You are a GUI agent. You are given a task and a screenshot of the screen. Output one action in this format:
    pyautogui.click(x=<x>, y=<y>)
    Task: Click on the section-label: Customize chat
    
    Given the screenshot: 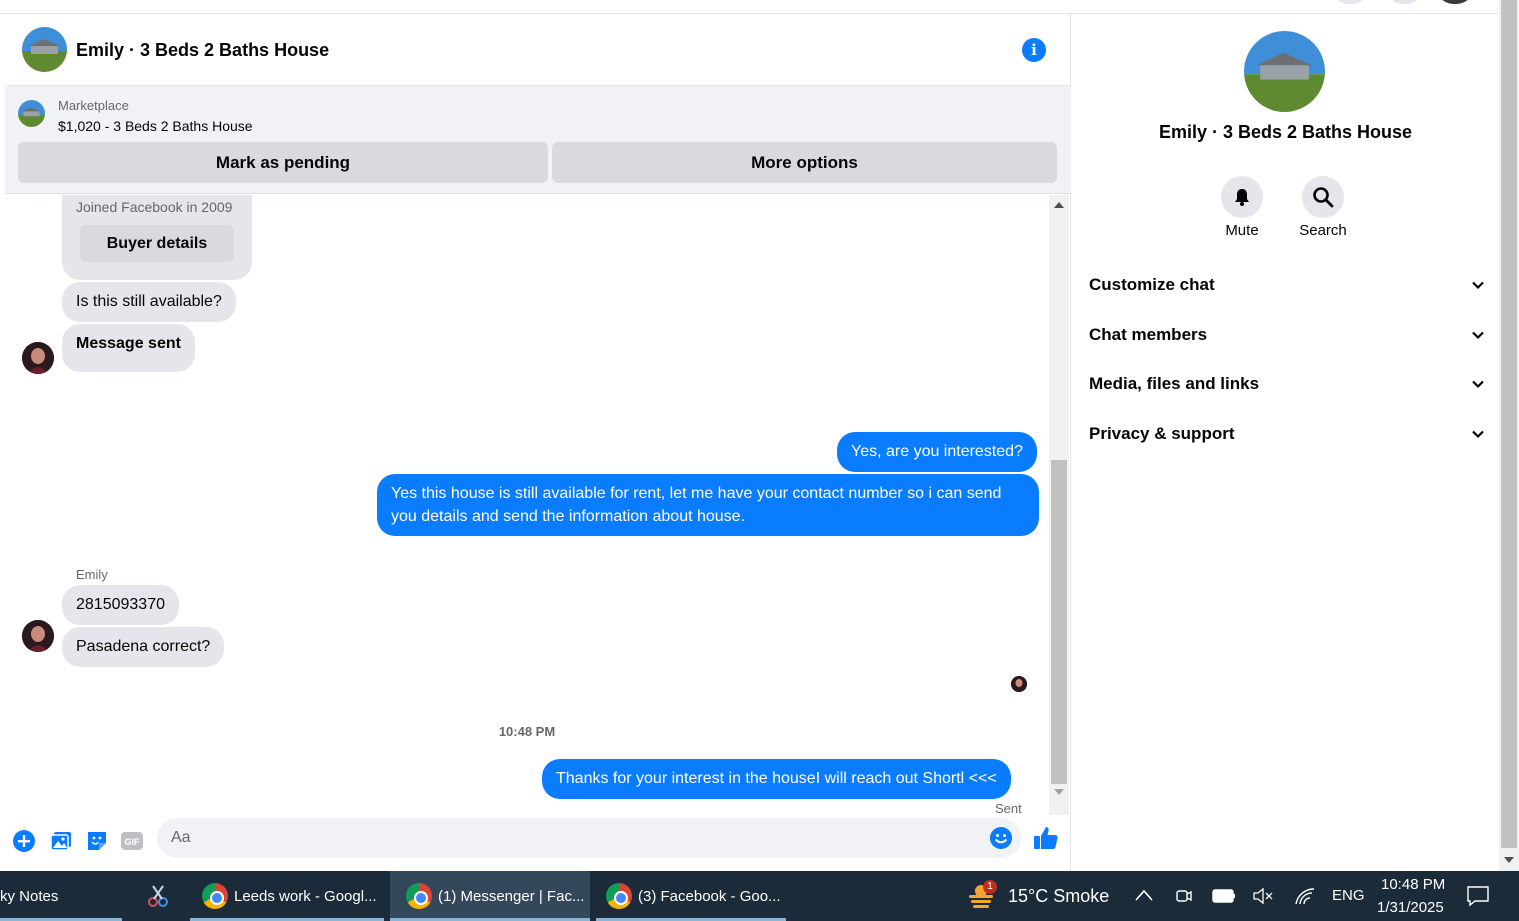 What is the action you would take?
    pyautogui.click(x=1152, y=284)
    